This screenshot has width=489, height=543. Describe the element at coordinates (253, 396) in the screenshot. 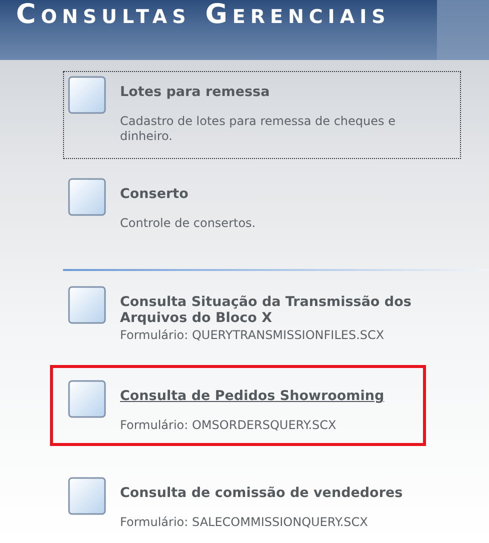

I see `entry-title: Consulta de Pedidos Showrooming` at that location.